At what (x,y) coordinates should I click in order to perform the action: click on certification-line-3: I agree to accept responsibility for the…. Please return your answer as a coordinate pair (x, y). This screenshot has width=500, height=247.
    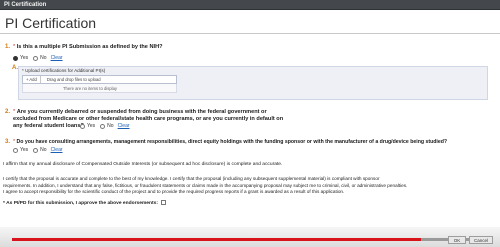
    Looking at the image, I should click on (174, 192).